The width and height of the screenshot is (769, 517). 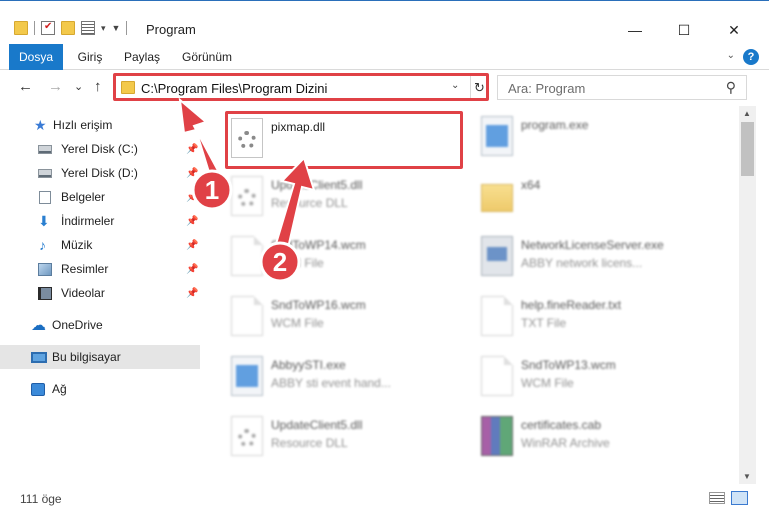 I want to click on customize-toolbar-icon: ▼, so click(x=116, y=28).